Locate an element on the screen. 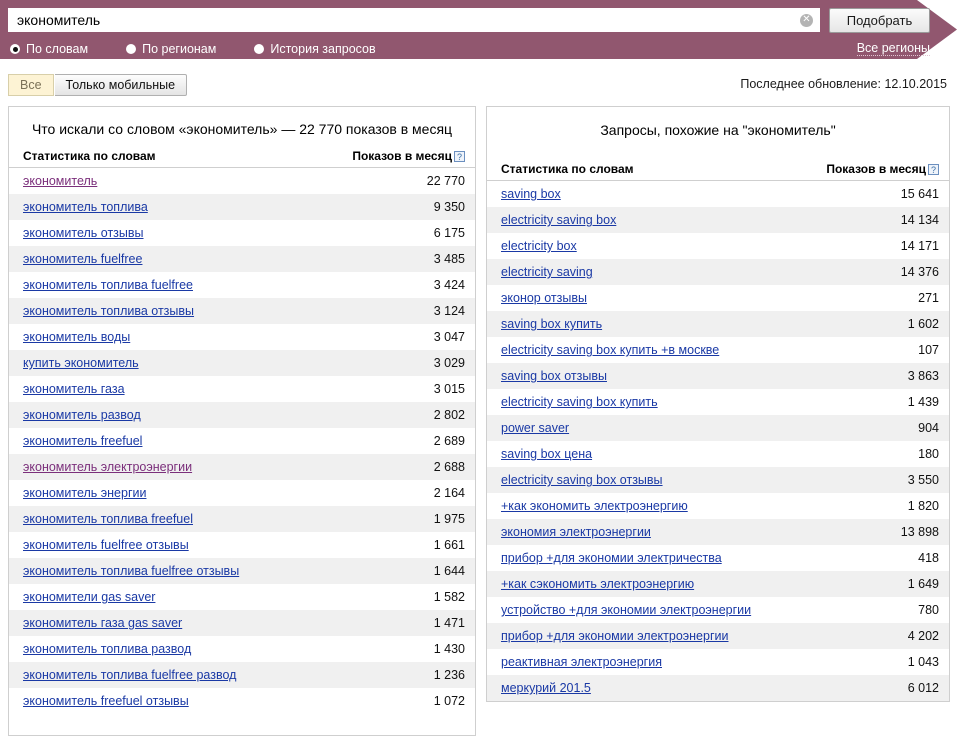 The height and width of the screenshot is (736, 957). query-phrase-link: экономитель freefuel отзывы is located at coordinates (106, 701).